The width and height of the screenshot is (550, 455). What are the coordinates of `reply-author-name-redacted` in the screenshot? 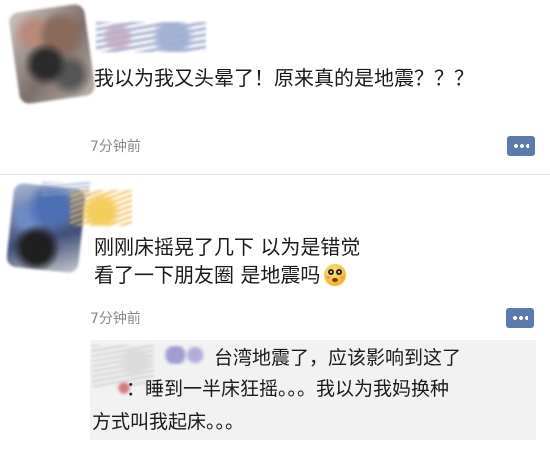 It's located at (182, 355).